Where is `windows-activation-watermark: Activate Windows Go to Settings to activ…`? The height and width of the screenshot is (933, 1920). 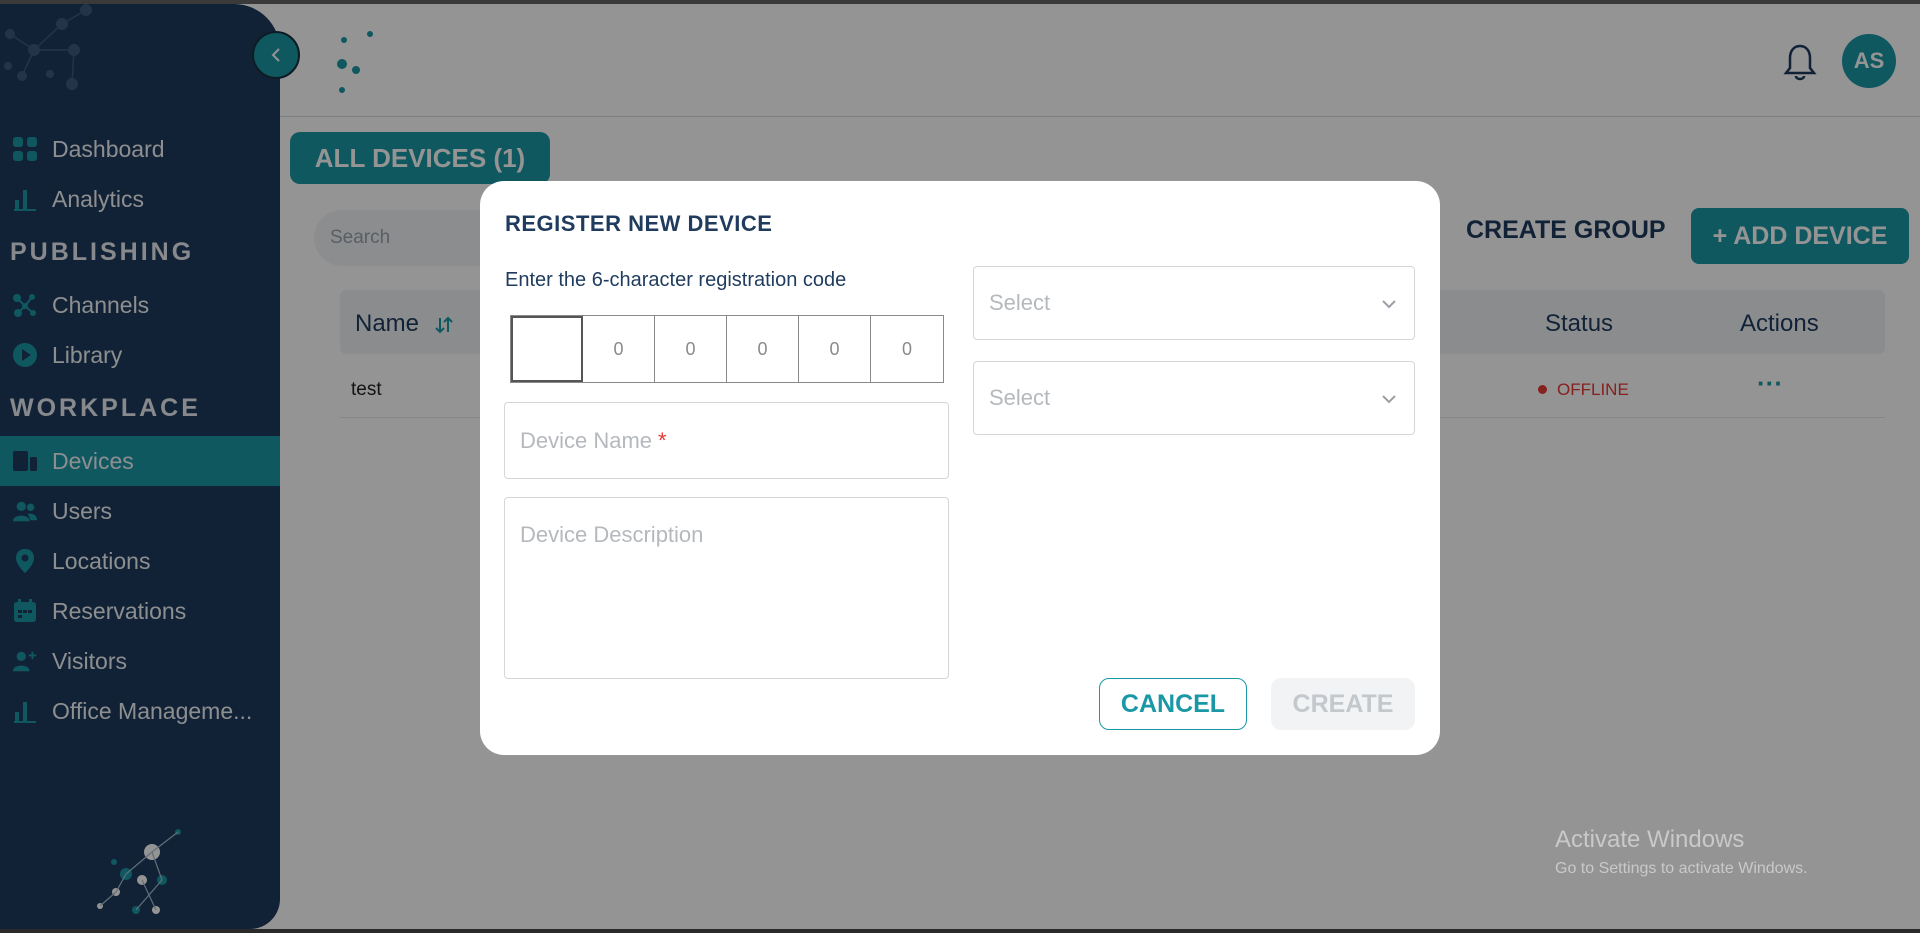
windows-activation-watermark: Activate Windows Go to Settings to activ… is located at coordinates (1681, 851).